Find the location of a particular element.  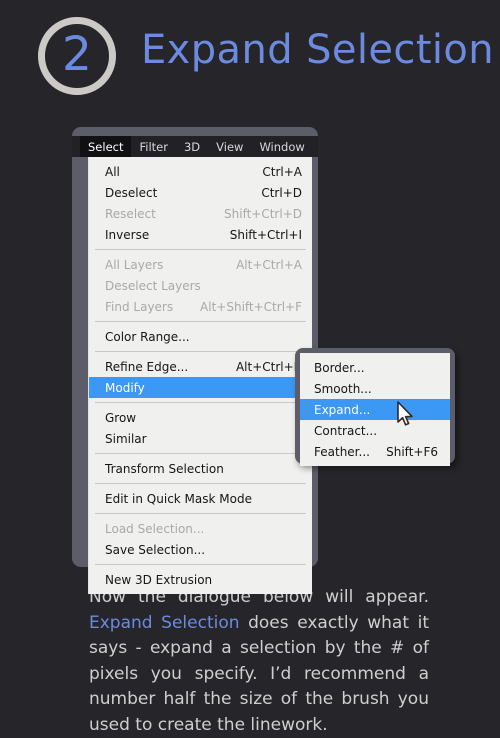

menu-item-find-layers: Find Layers Alt+Shift+Ctrl+F is located at coordinates (200, 306).